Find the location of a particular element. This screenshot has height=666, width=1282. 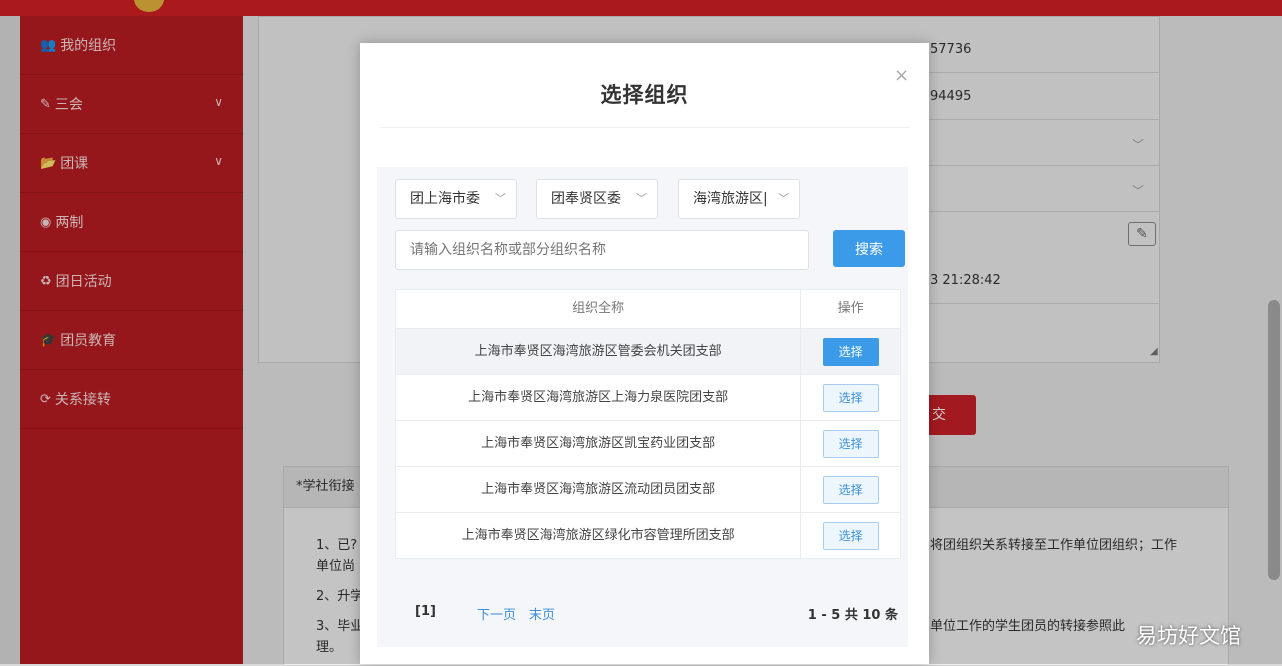

current-page: [1] is located at coordinates (425, 611).